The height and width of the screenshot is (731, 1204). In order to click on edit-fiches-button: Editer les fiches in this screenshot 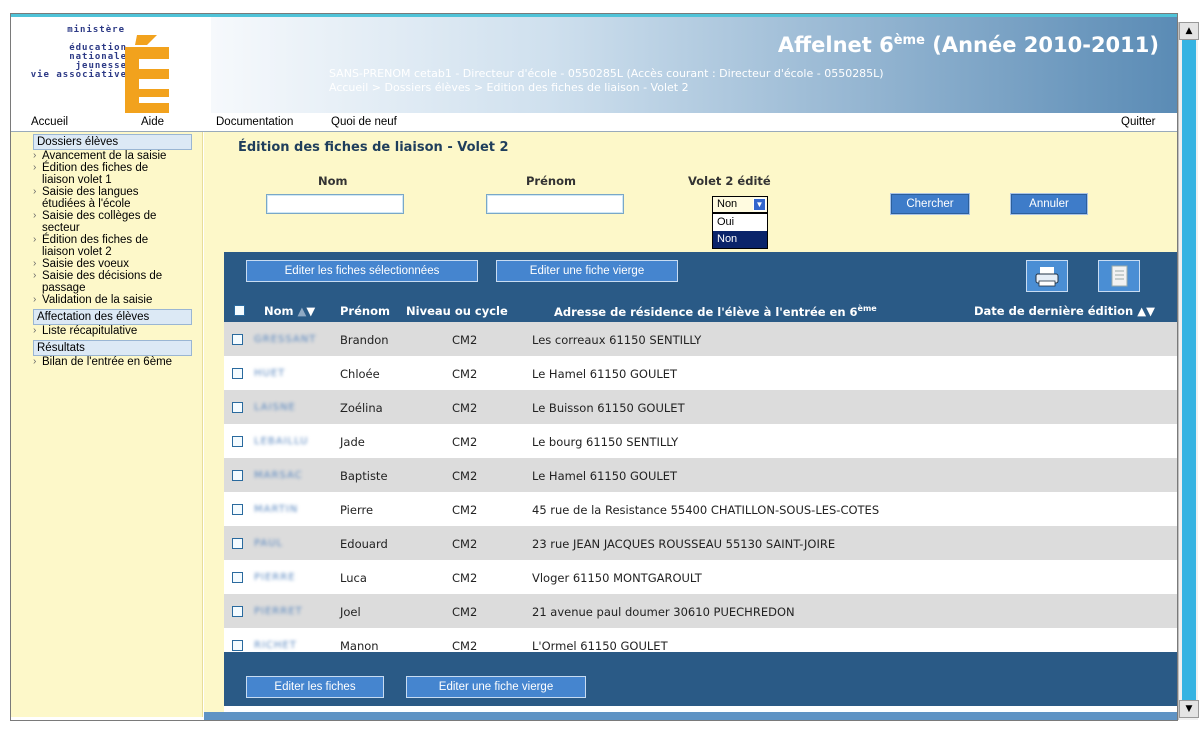, I will do `click(315, 687)`.